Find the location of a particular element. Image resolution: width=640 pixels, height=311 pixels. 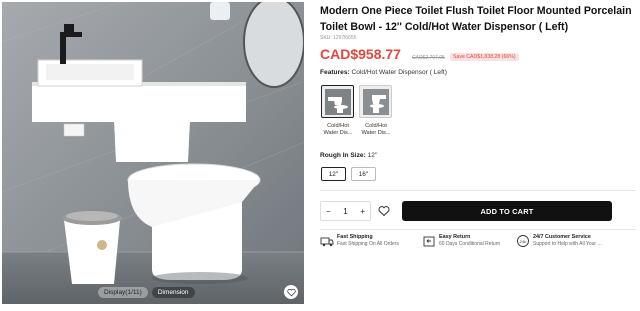

save-badge: Save CAD$1,838.28 (66%) is located at coordinates (484, 57).